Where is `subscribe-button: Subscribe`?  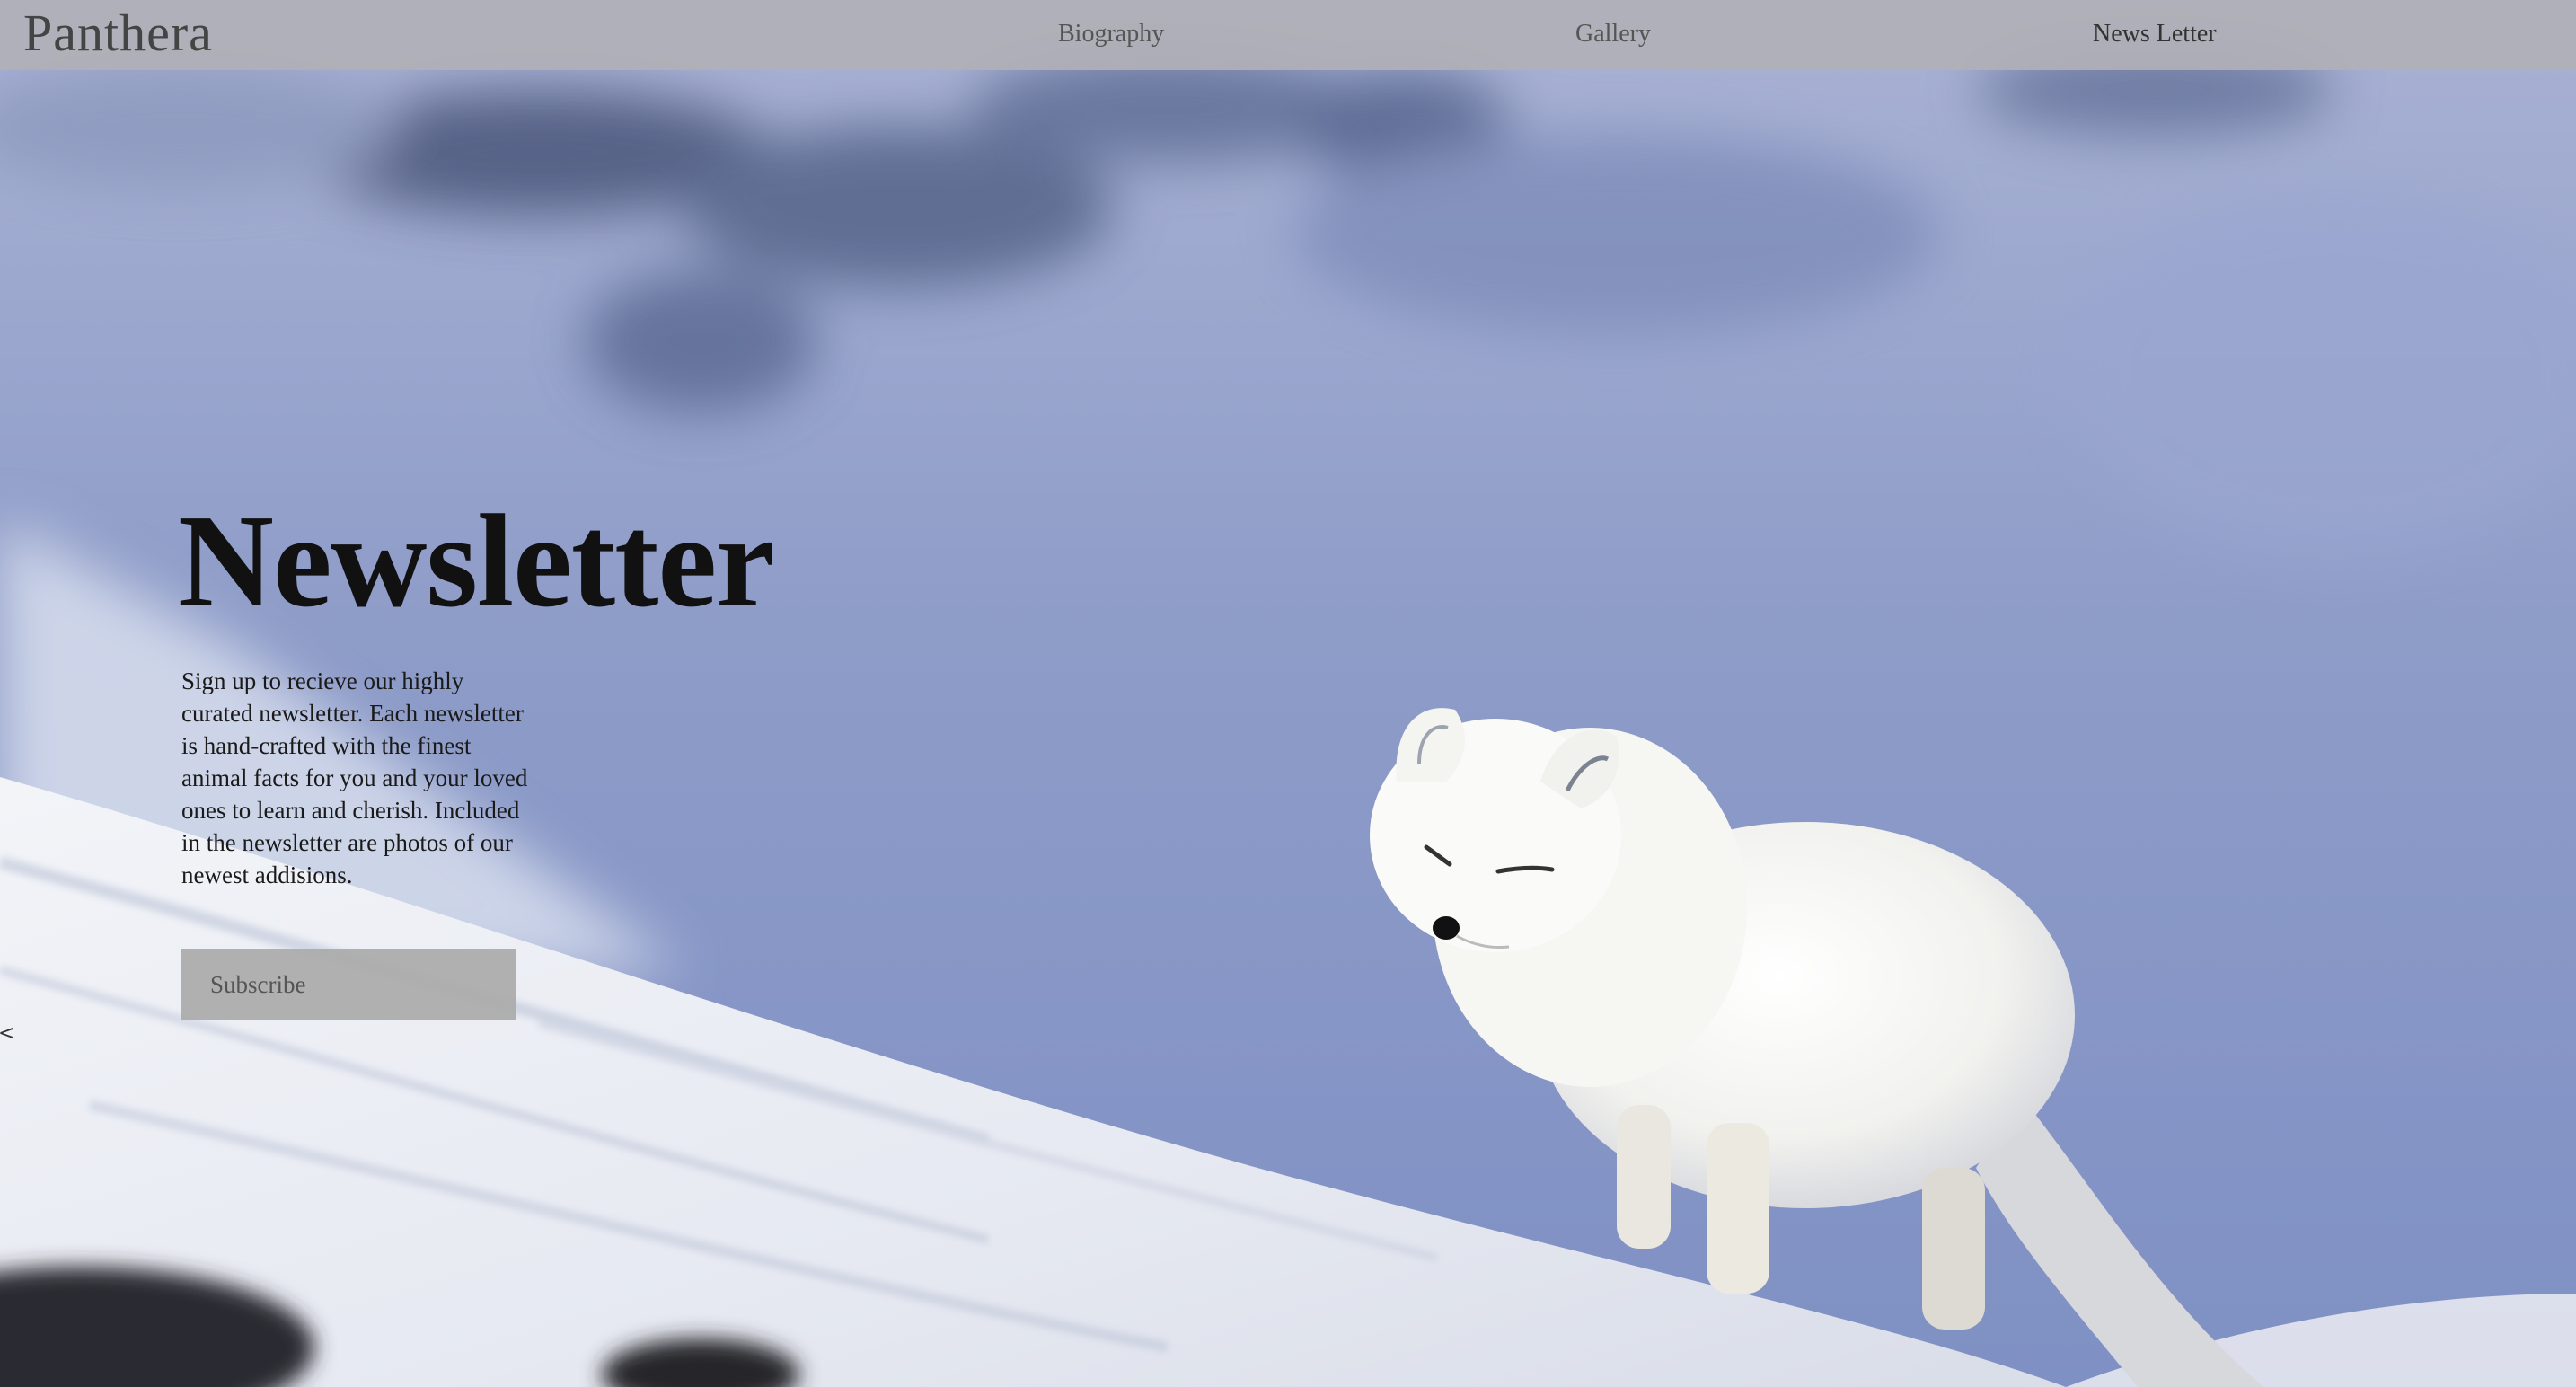 subscribe-button: Subscribe is located at coordinates (348, 984).